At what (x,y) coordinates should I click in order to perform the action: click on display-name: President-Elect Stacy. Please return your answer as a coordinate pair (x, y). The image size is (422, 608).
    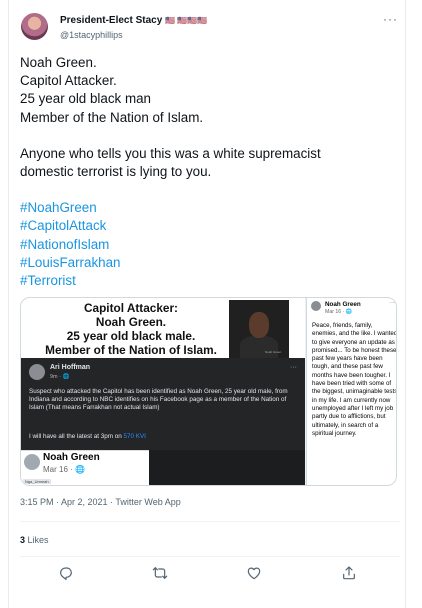
    Looking at the image, I should click on (111, 20).